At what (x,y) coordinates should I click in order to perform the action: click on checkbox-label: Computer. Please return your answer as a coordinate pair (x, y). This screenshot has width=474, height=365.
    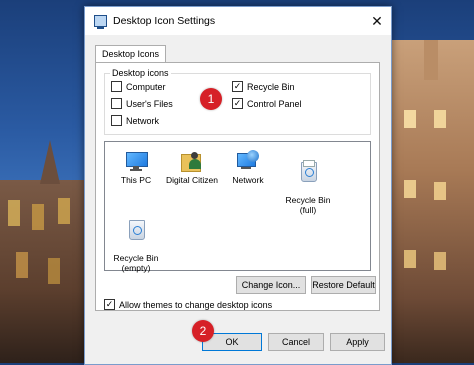
    Looking at the image, I should click on (146, 86).